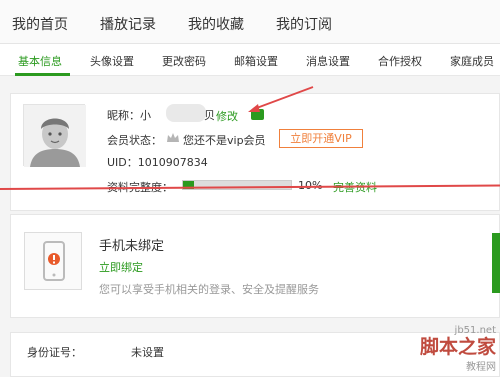 The width and height of the screenshot is (500, 377). What do you see at coordinates (496, 263) in the screenshot?
I see `side-green-tab` at bounding box center [496, 263].